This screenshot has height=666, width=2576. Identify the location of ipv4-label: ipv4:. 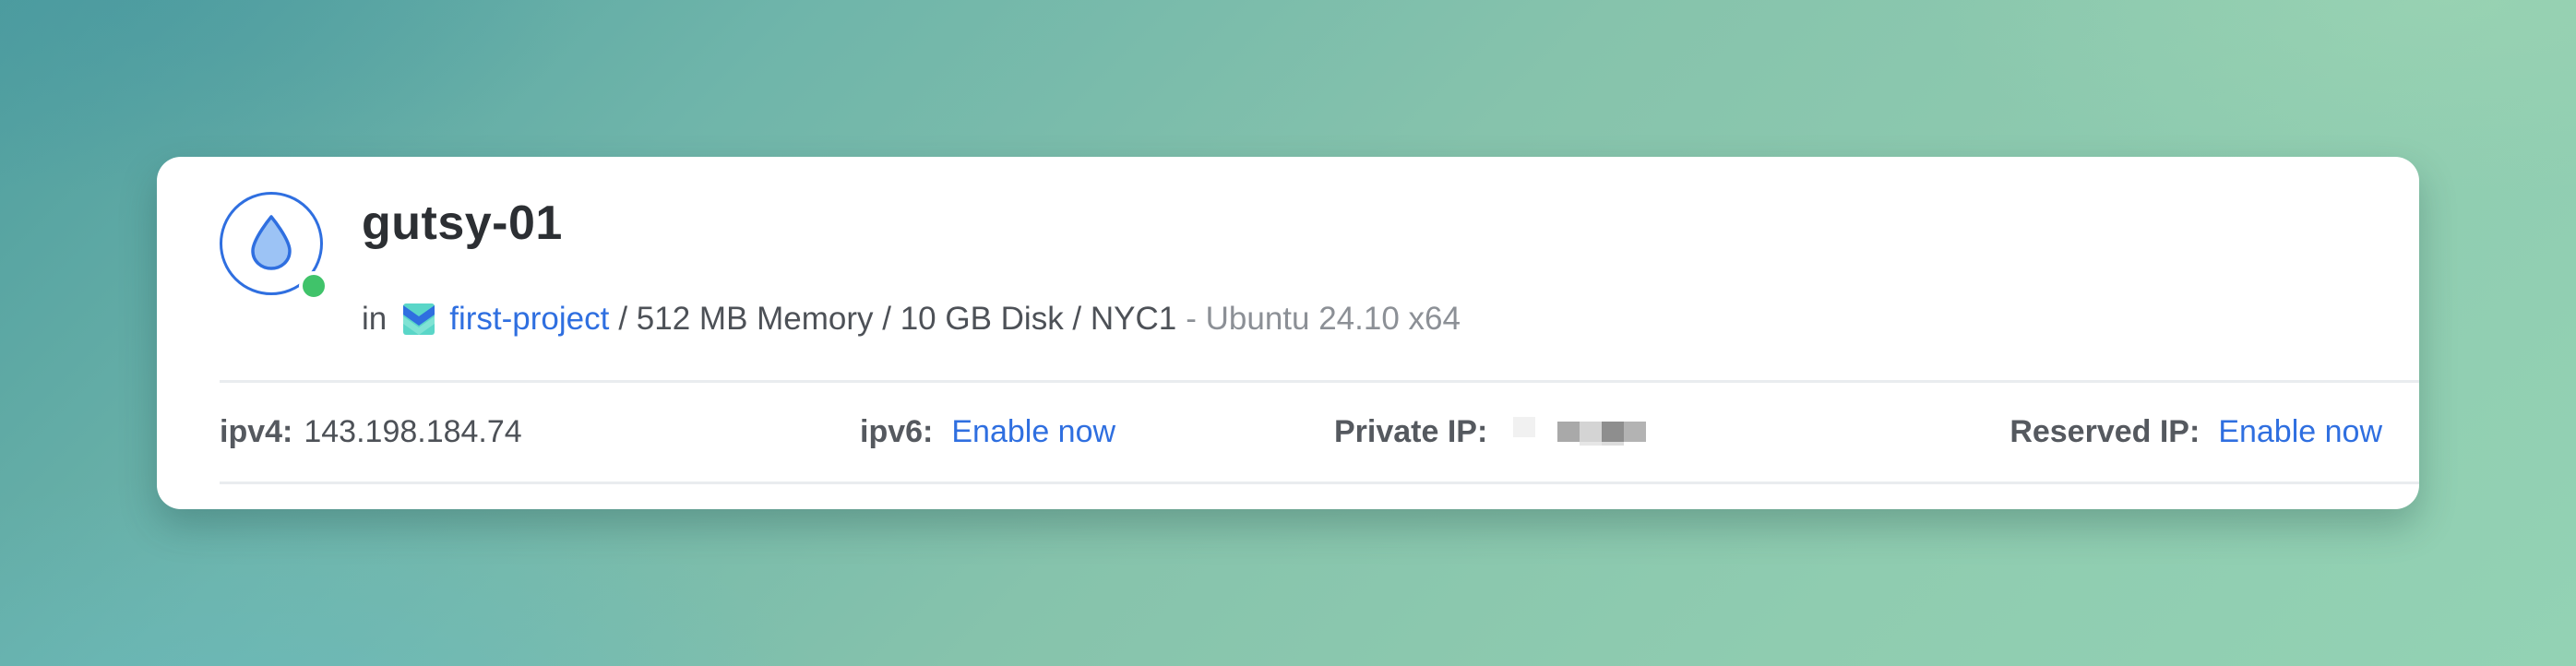
(256, 431).